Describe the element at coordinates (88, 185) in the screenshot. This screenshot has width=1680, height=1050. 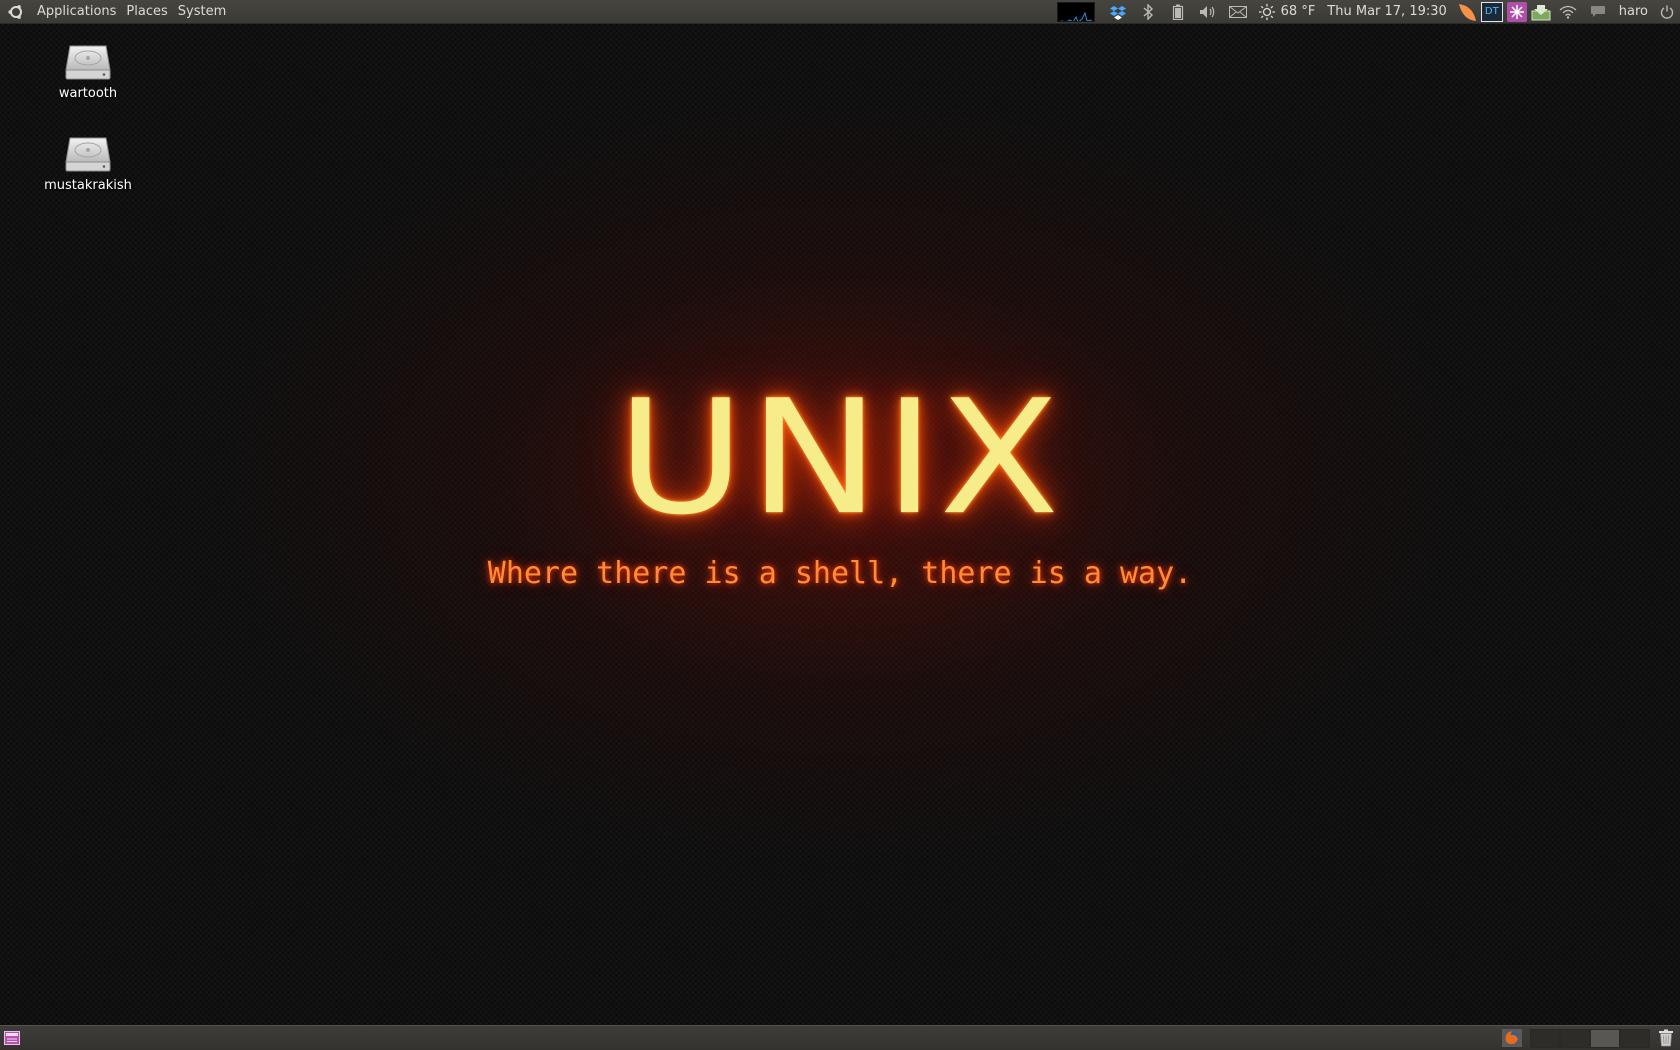
I see `desktop-icon-label: mustakrakish` at that location.